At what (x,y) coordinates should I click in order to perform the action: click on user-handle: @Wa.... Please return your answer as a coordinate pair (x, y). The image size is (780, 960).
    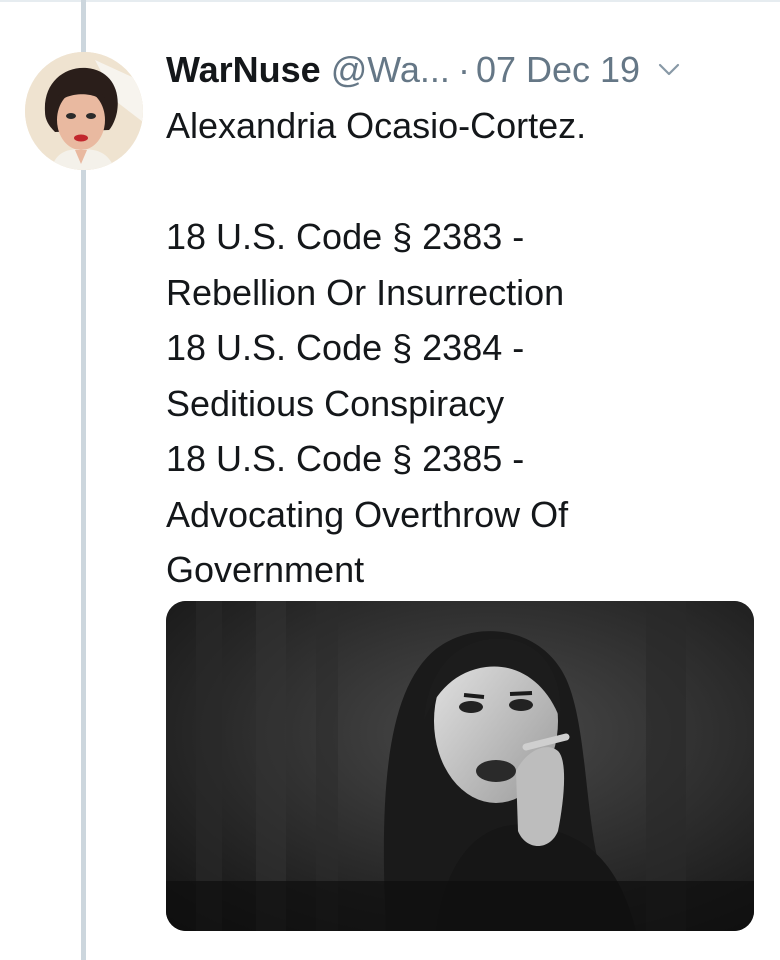
    Looking at the image, I should click on (390, 70).